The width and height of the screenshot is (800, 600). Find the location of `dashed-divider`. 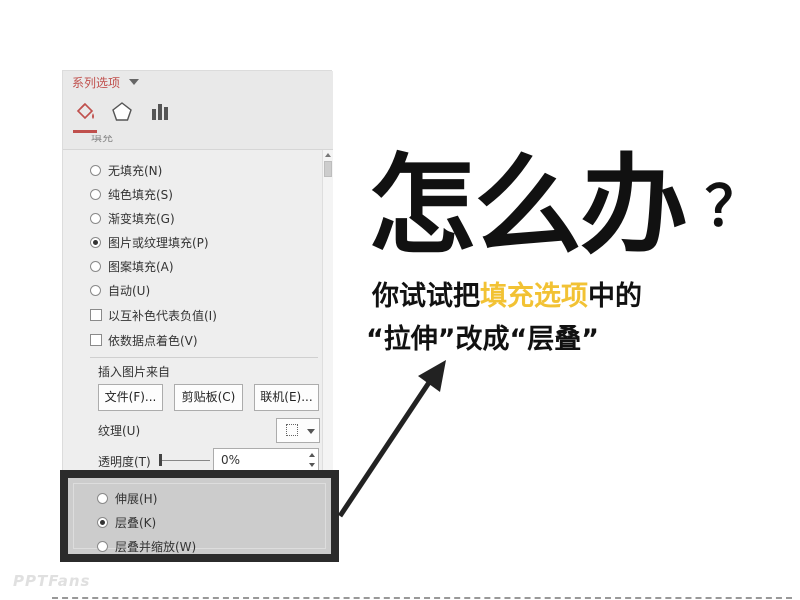

dashed-divider is located at coordinates (422, 598).